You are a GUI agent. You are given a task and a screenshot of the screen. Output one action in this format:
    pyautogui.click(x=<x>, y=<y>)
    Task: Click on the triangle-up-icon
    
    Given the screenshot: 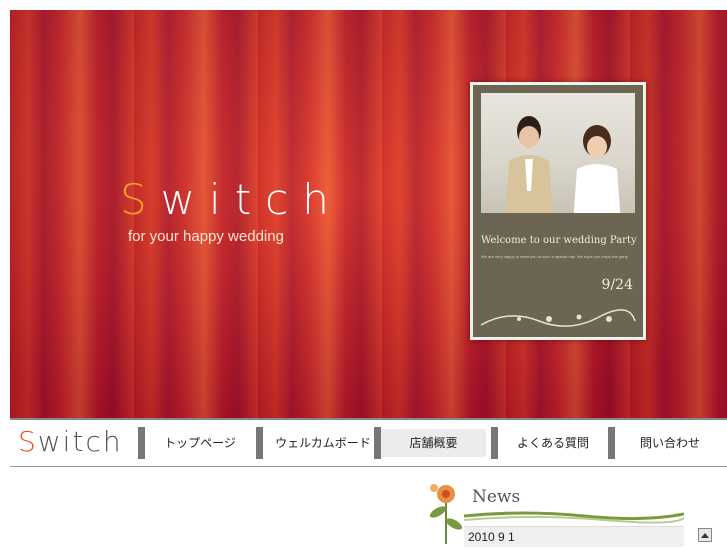 What is the action you would take?
    pyautogui.click(x=705, y=535)
    